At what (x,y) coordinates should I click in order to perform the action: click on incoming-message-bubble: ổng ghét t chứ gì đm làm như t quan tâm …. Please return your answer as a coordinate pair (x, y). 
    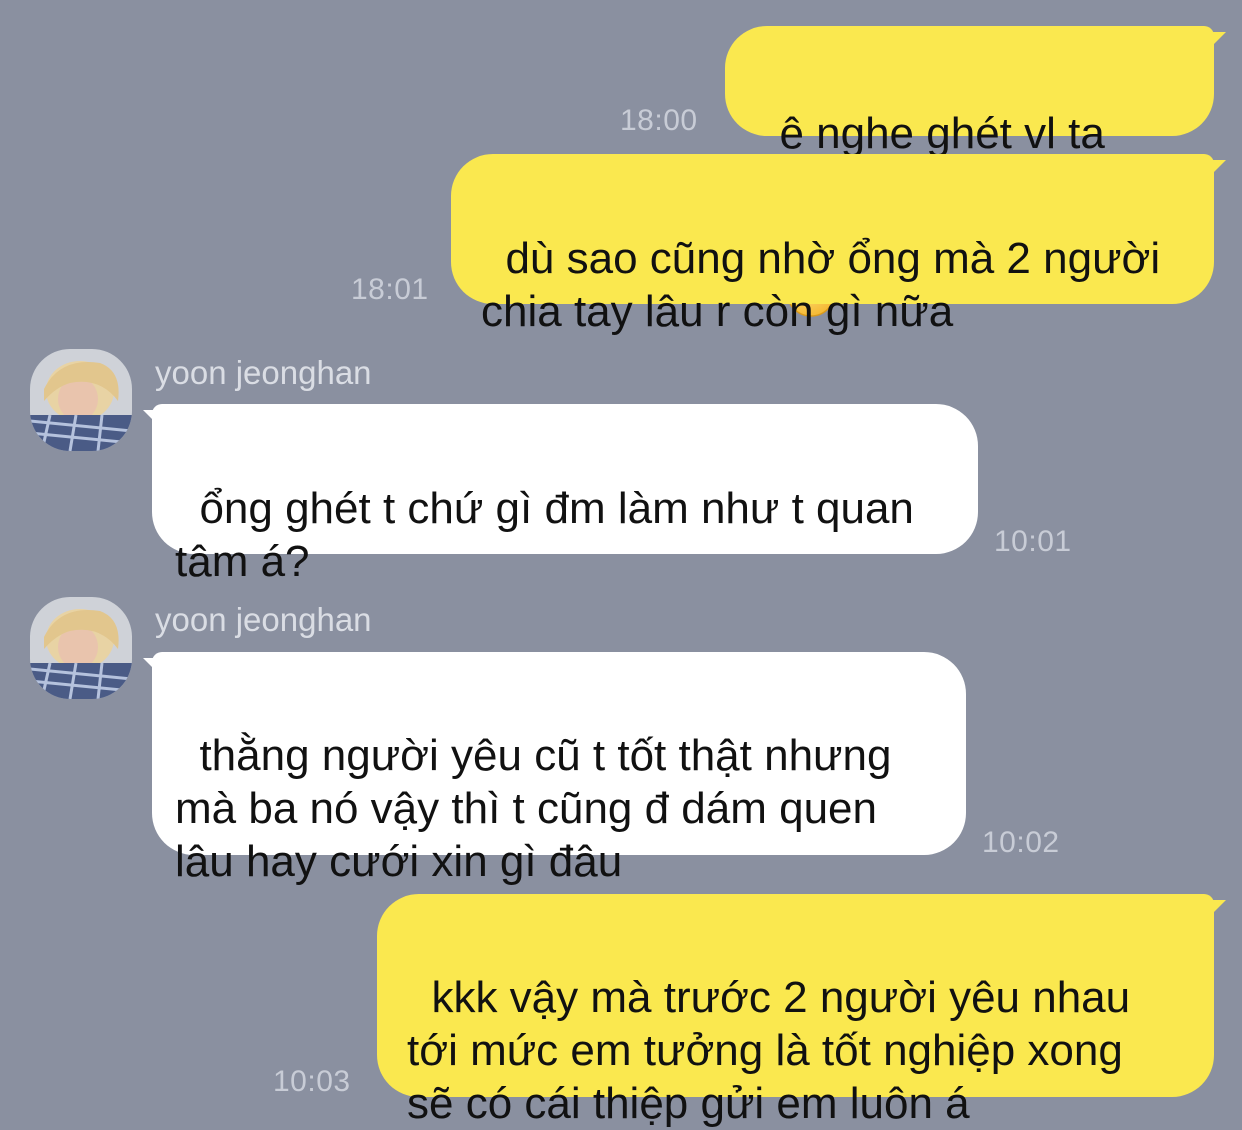
    Looking at the image, I should click on (565, 495).